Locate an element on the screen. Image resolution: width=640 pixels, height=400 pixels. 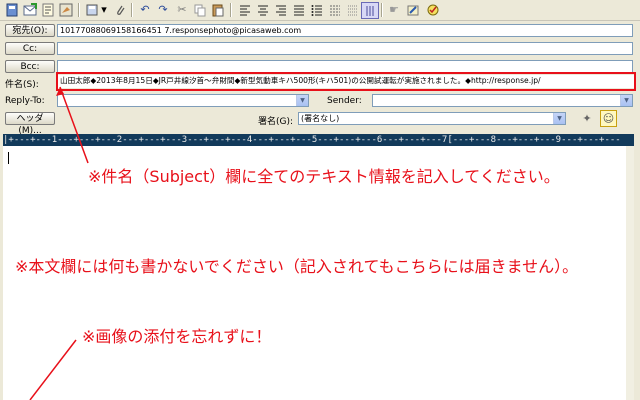
attach-note: ※画像の添付を忘れずに！ is located at coordinates (177, 336).